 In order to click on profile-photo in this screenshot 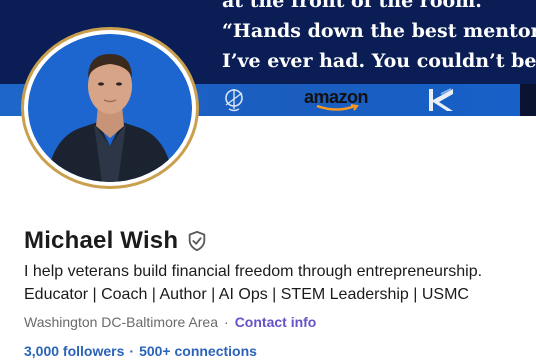, I will do `click(110, 108)`.